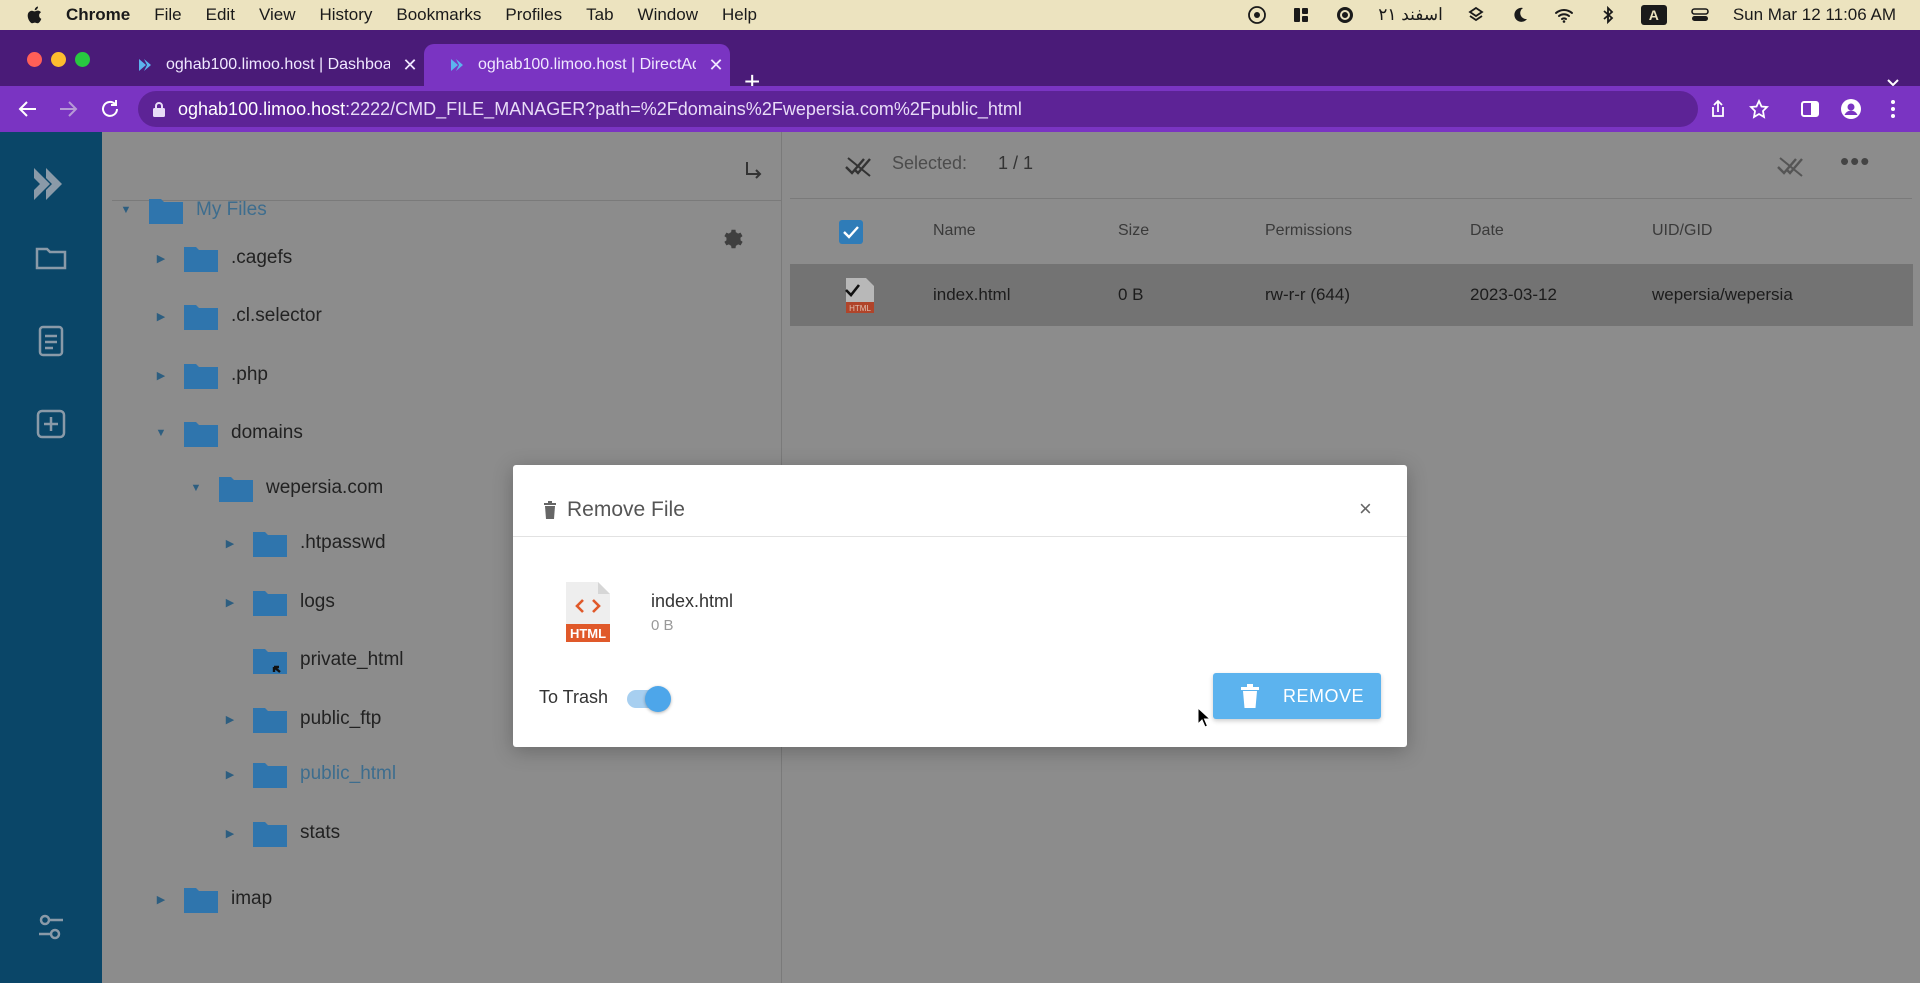  What do you see at coordinates (237, 316) in the screenshot?
I see `tree-item-cl-selector: ▶ .cl.selector` at bounding box center [237, 316].